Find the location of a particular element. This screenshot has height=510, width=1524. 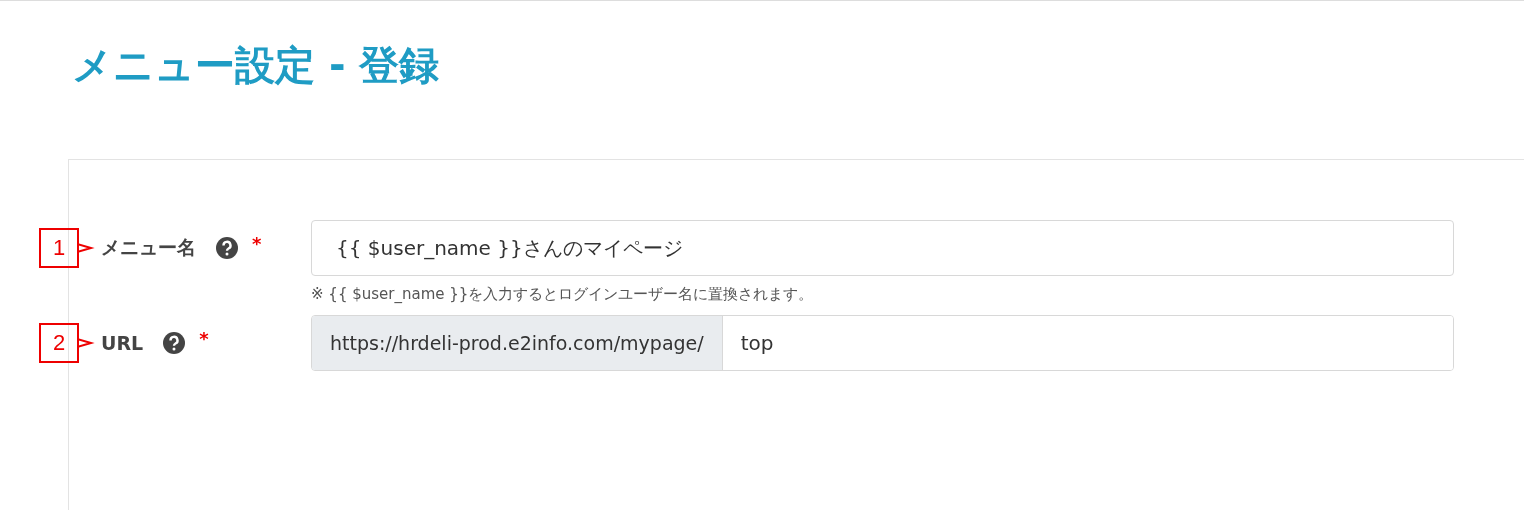

field-label: メニュー名 is located at coordinates (148, 247).